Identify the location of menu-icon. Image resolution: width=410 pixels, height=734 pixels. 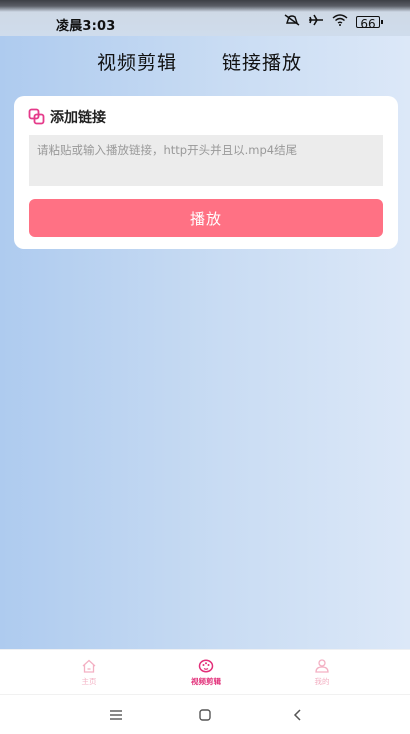
(116, 715).